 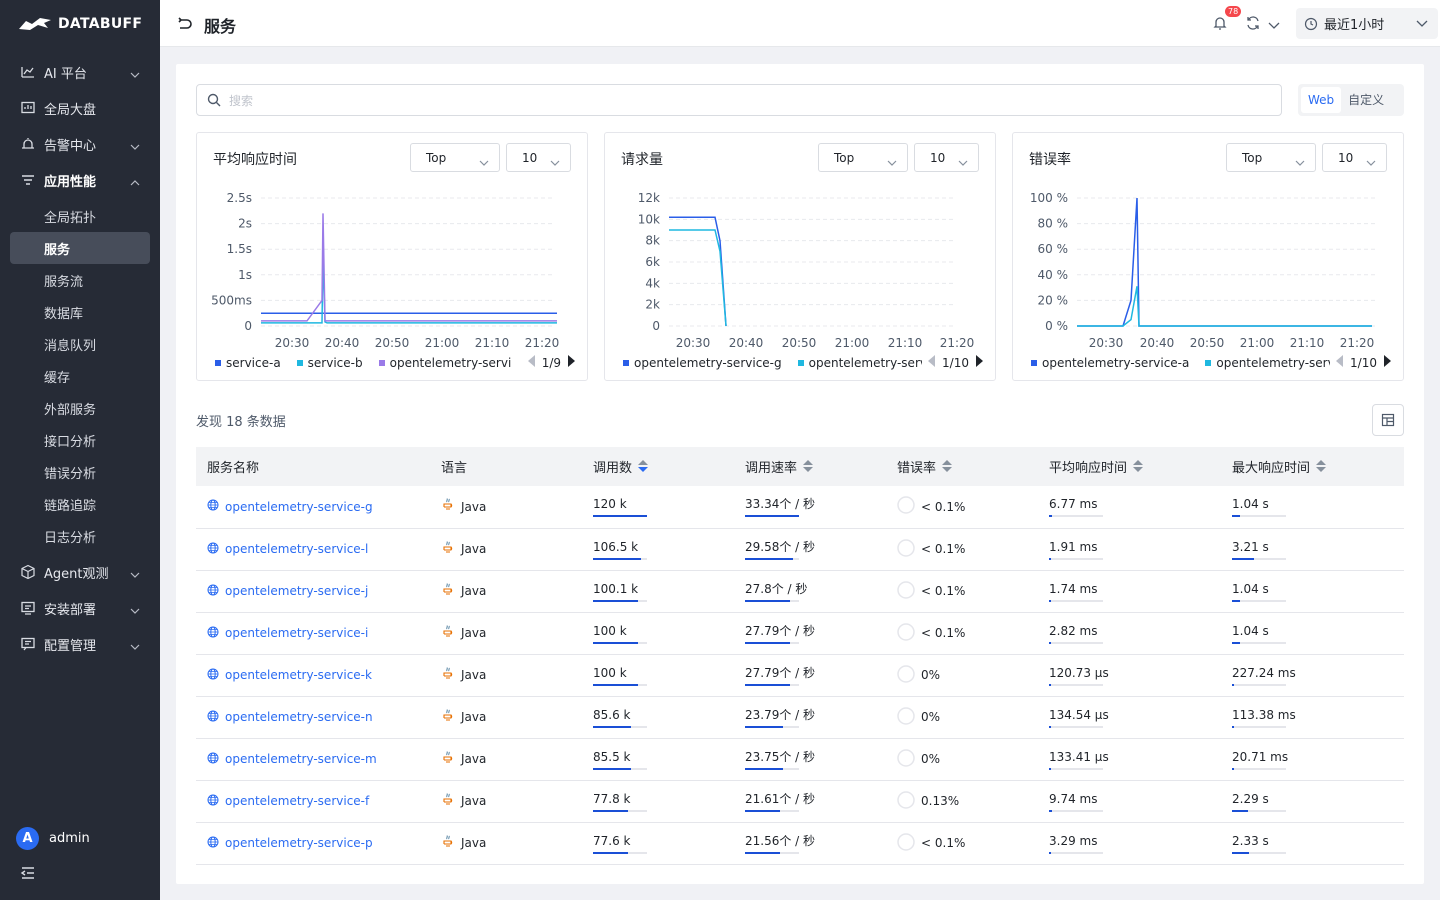 I want to click on collapse-sidebar-icon, so click(x=28, y=875).